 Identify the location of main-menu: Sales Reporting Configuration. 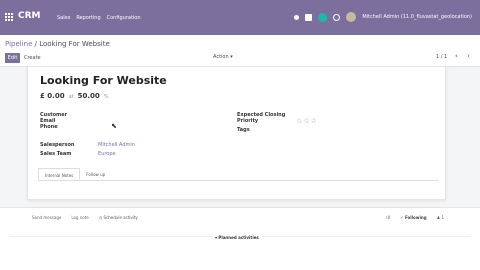
(99, 18).